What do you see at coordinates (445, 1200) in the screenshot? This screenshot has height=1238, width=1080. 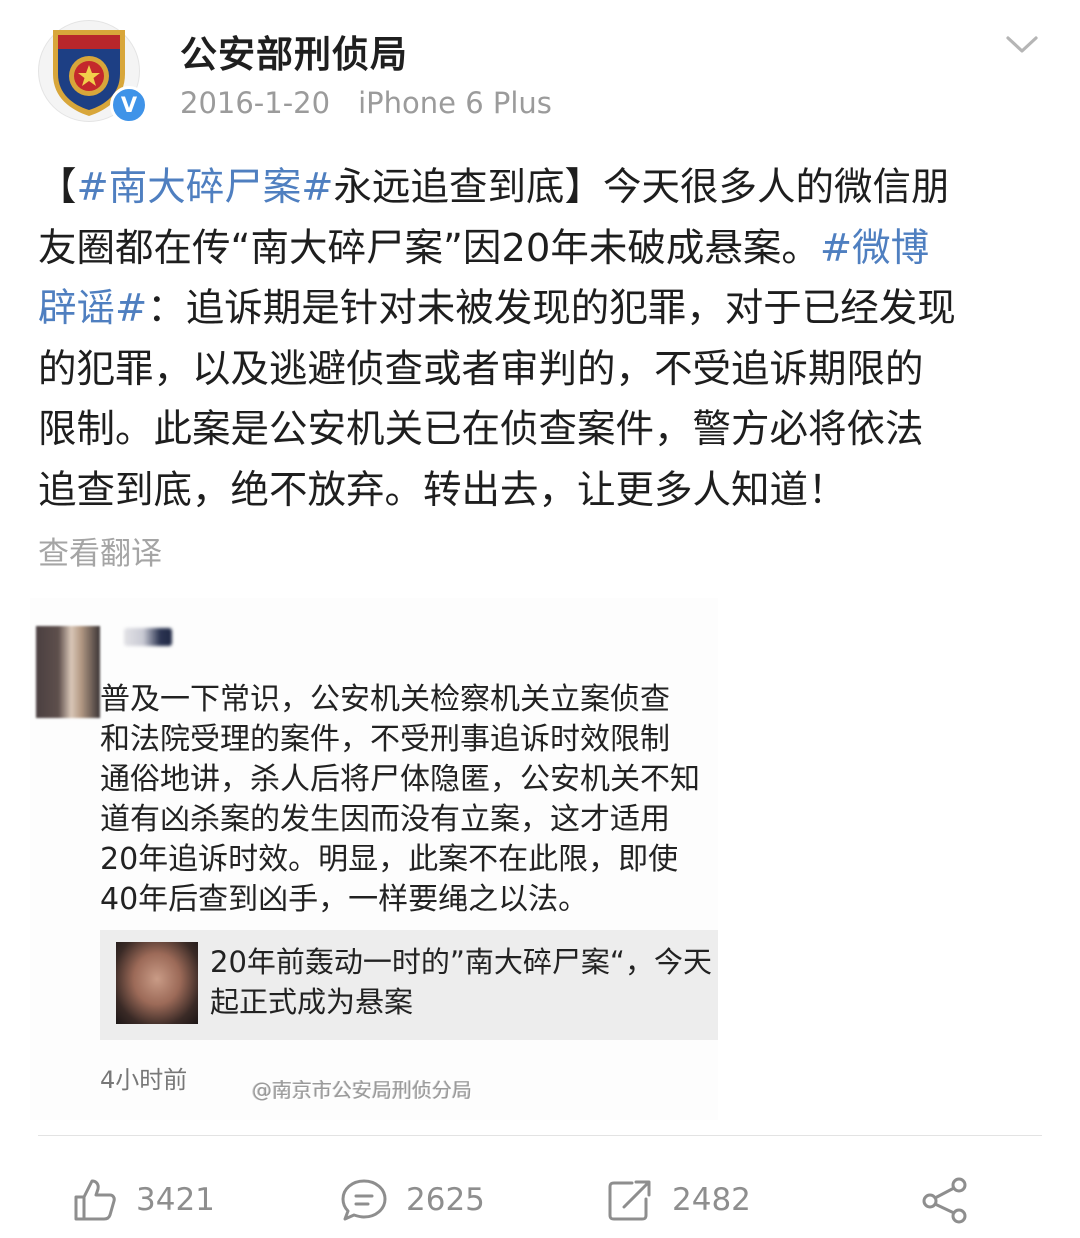 I see `comment-count: 2625` at bounding box center [445, 1200].